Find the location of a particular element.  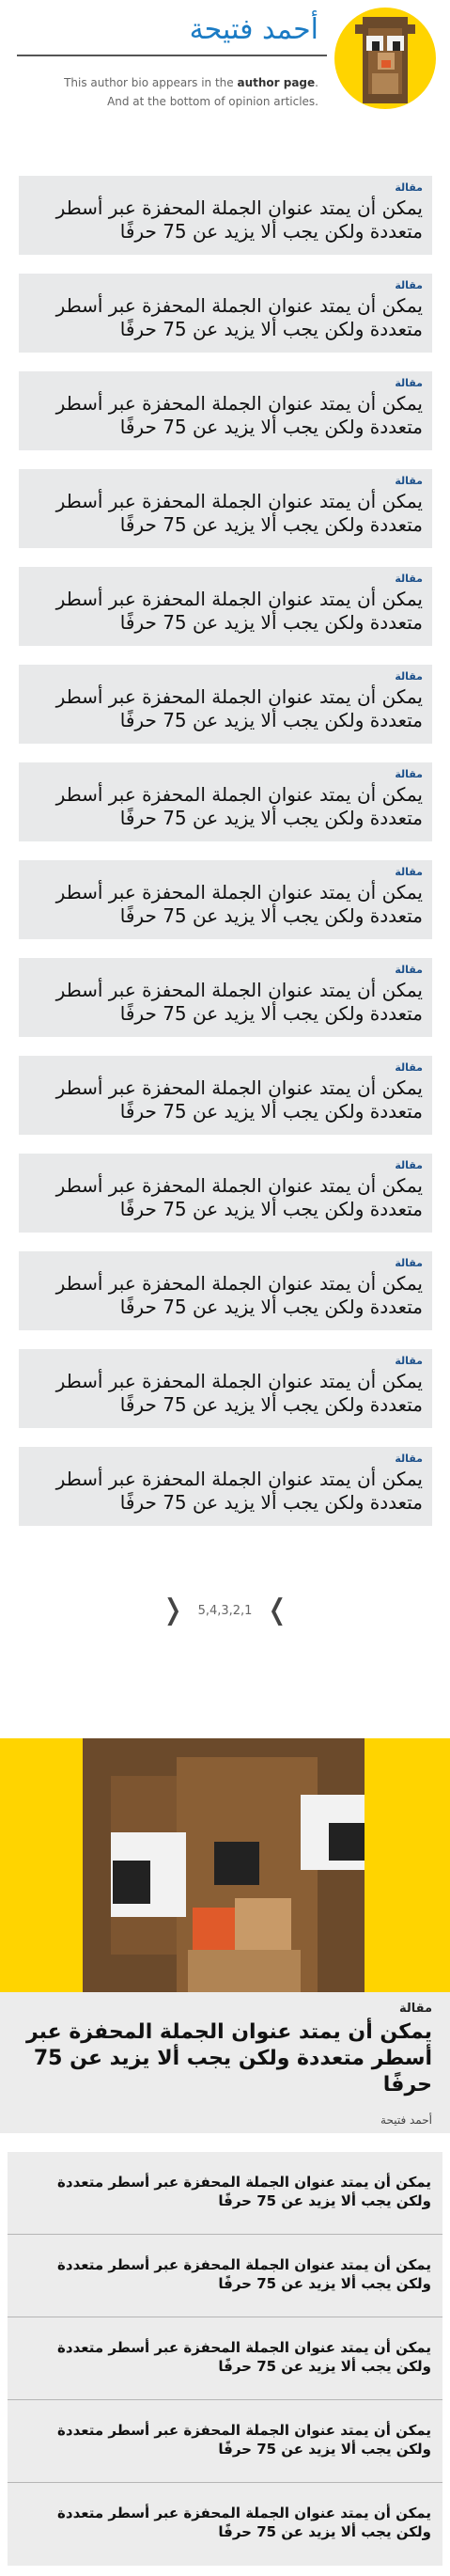

author-page-link: author page is located at coordinates (276, 83).